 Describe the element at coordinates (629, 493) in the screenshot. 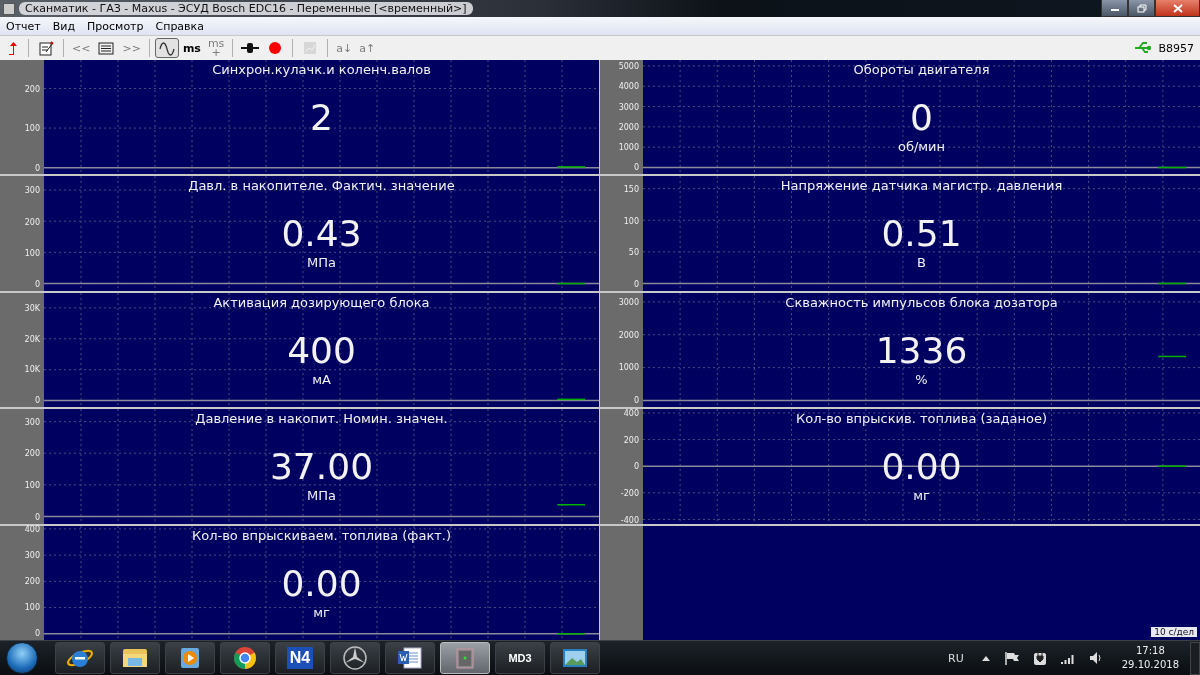

I see `axis-tick-label: -200` at that location.